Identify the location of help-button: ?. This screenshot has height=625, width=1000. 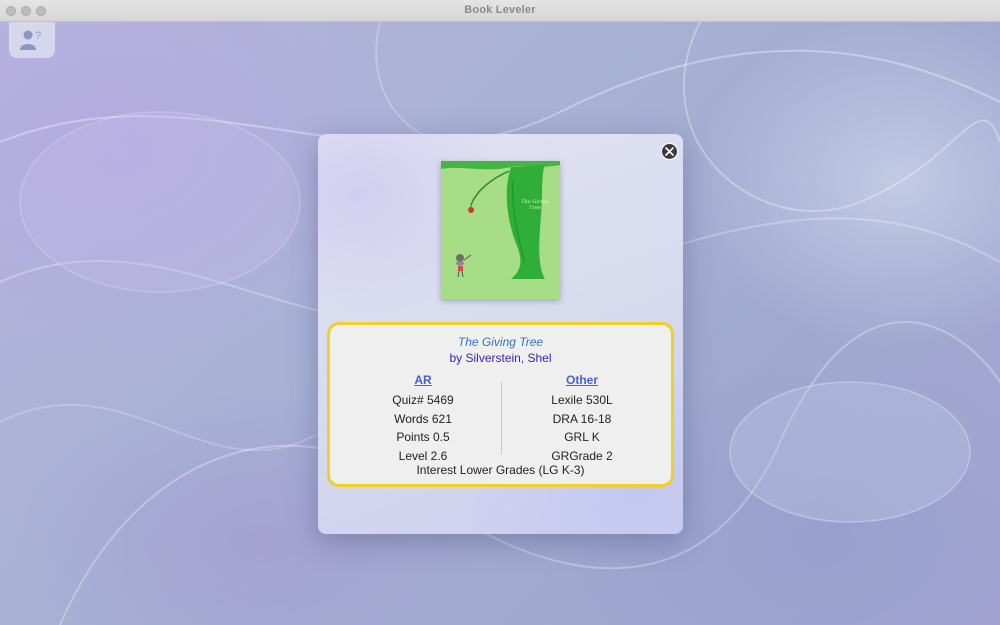
(32, 40).